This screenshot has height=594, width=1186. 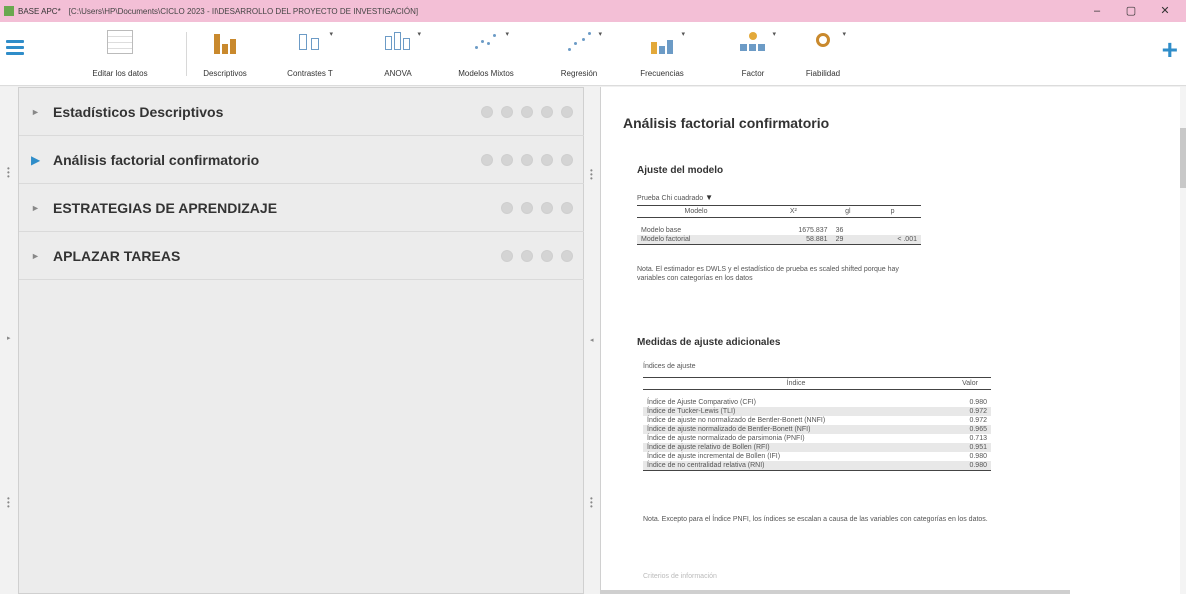 I want to click on maximize-button: ▢, so click(x=1131, y=11).